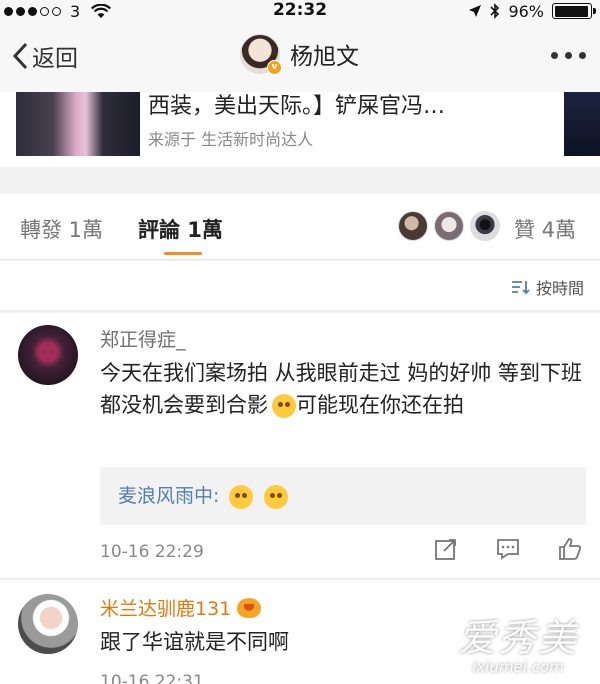  Describe the element at coordinates (55, 59) in the screenshot. I see `back-label: 返回` at that location.